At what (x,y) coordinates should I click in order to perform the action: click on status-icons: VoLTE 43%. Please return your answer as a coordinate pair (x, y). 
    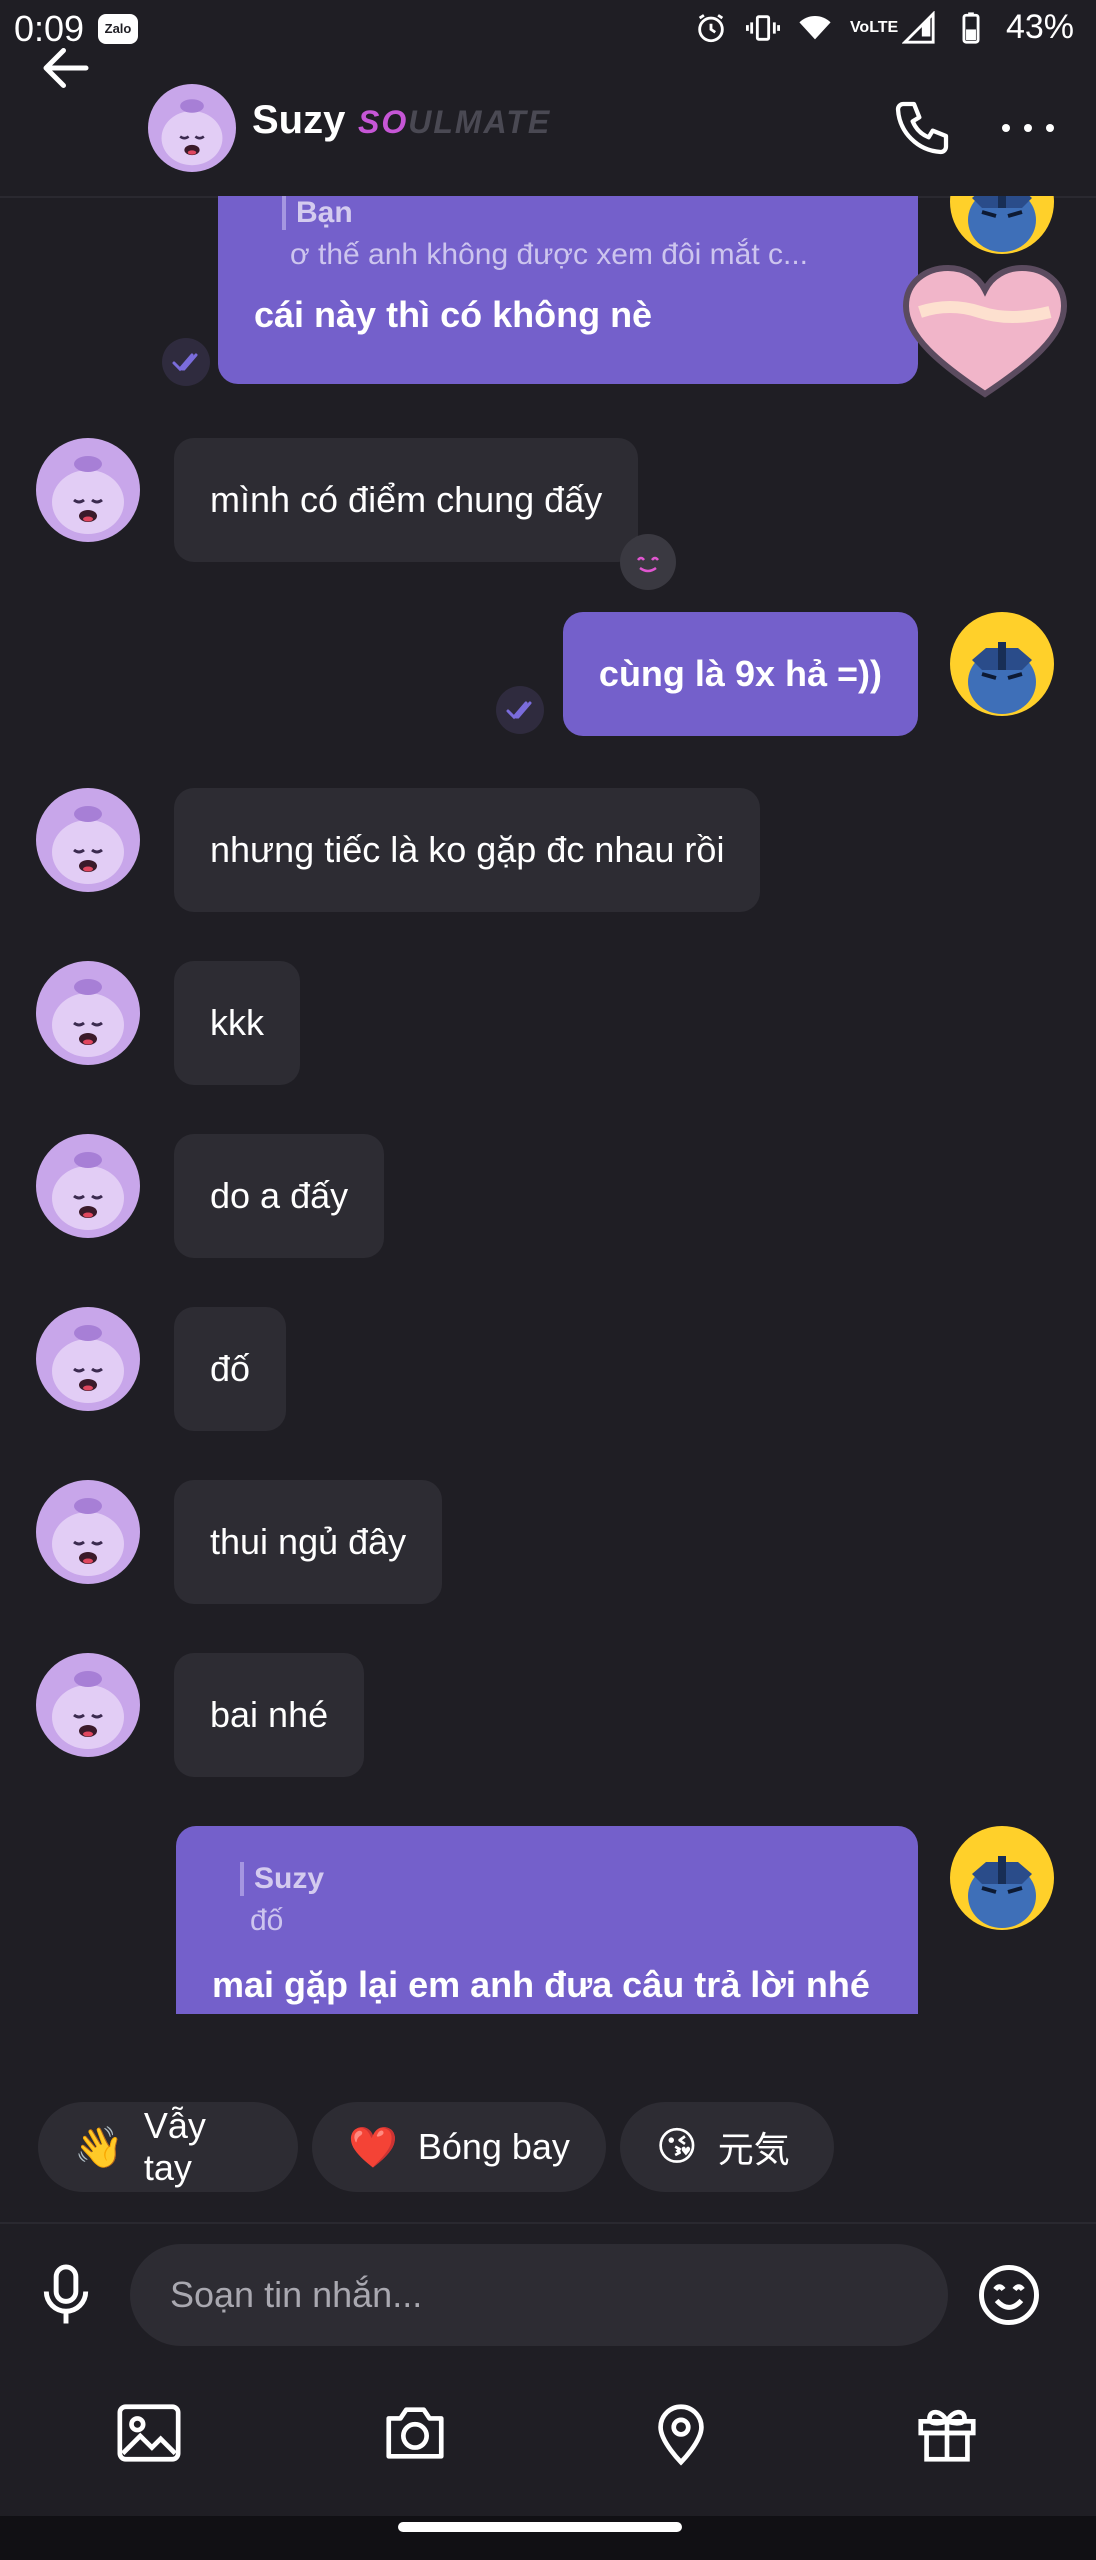
    Looking at the image, I should click on (884, 27).